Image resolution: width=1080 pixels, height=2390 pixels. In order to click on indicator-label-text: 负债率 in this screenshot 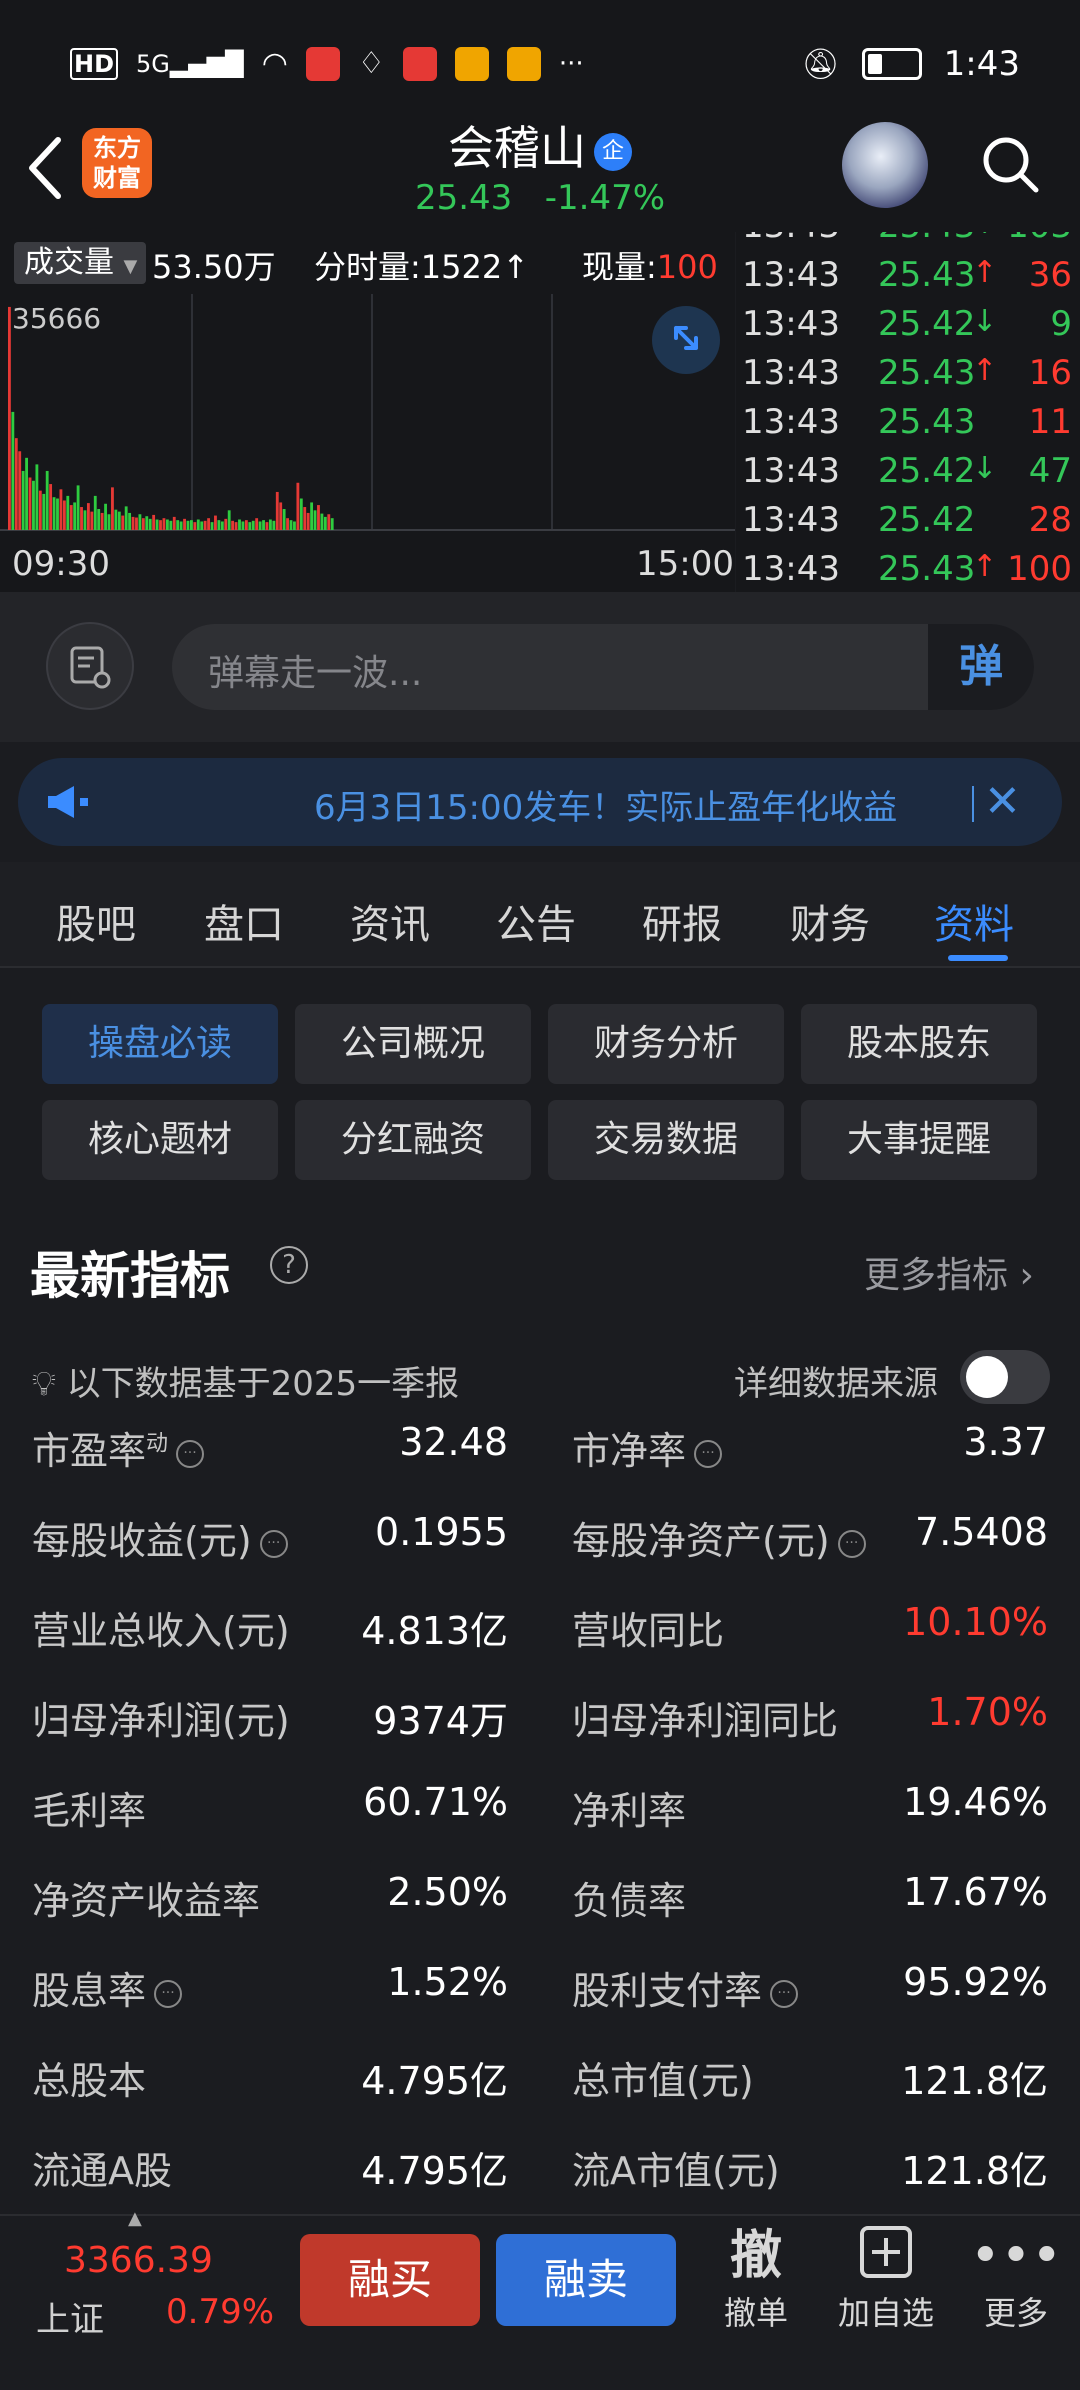, I will do `click(629, 1901)`.